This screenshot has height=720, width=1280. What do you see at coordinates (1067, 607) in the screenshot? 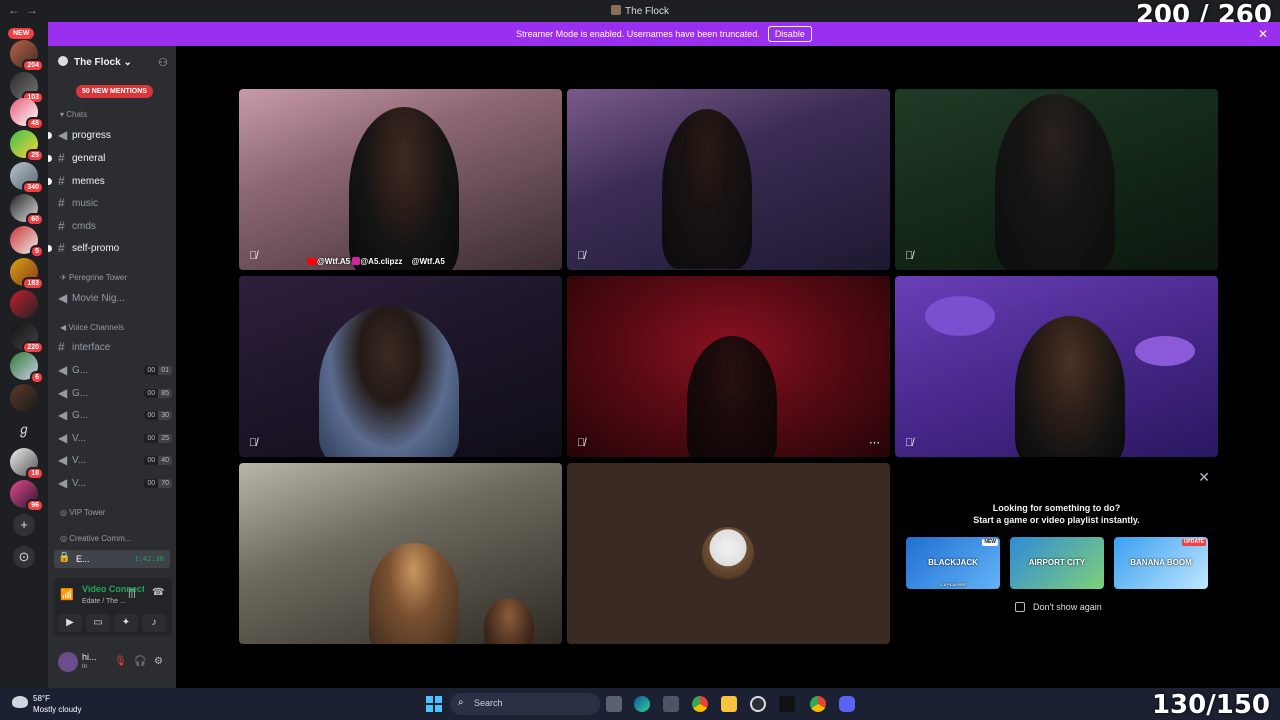
I see `dont-show-label: Don't show again` at bounding box center [1067, 607].